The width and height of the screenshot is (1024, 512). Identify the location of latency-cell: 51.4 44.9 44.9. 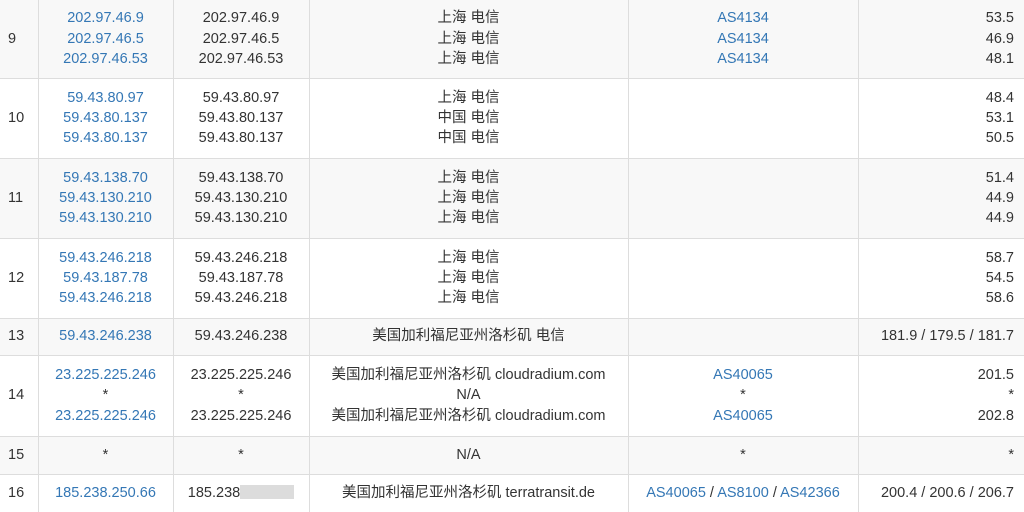
(941, 197).